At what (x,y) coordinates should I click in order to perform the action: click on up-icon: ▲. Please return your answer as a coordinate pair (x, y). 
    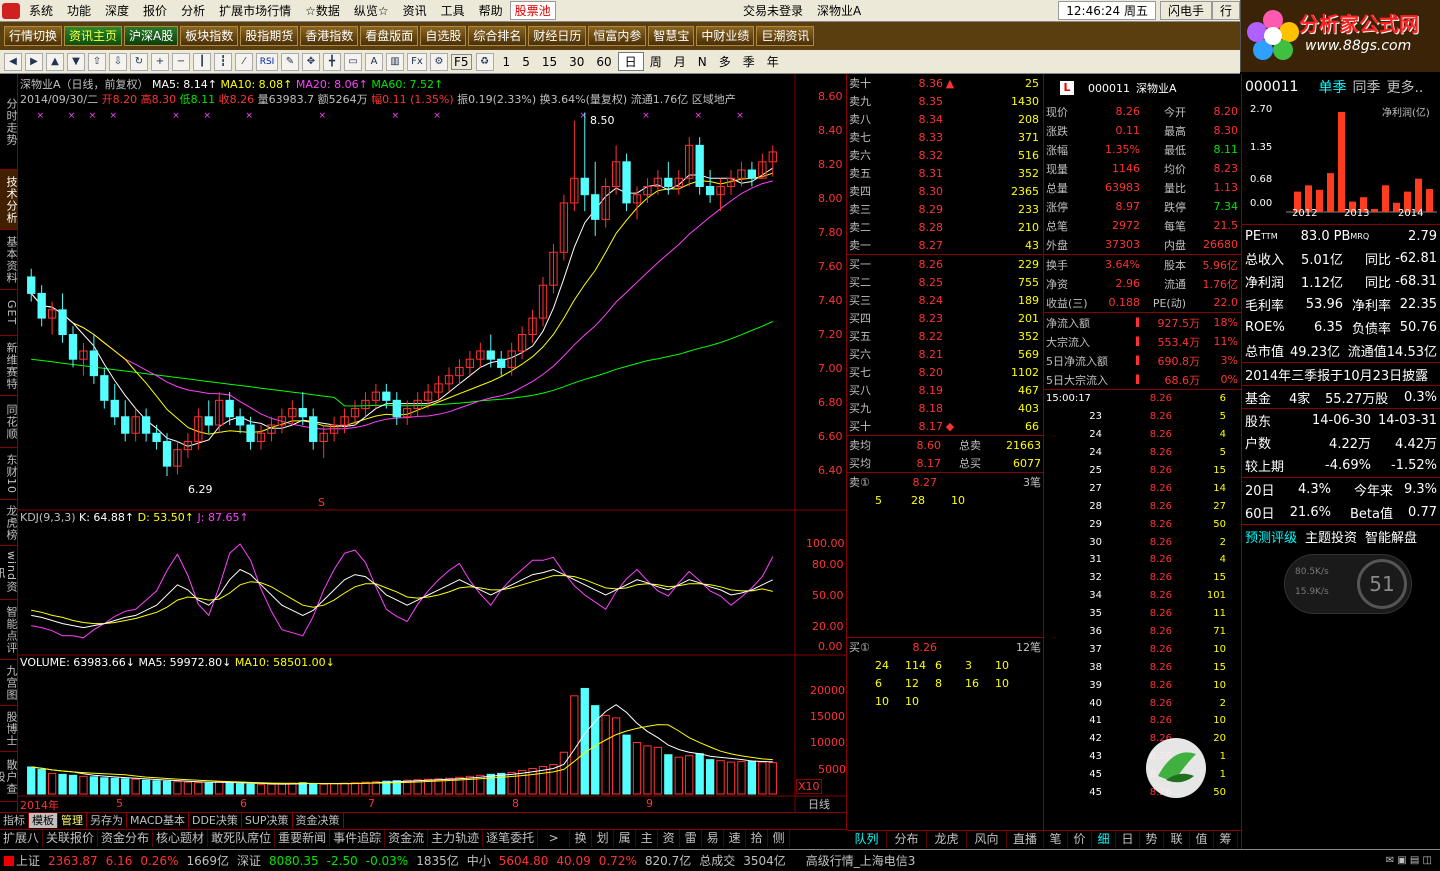
    Looking at the image, I should click on (55, 61).